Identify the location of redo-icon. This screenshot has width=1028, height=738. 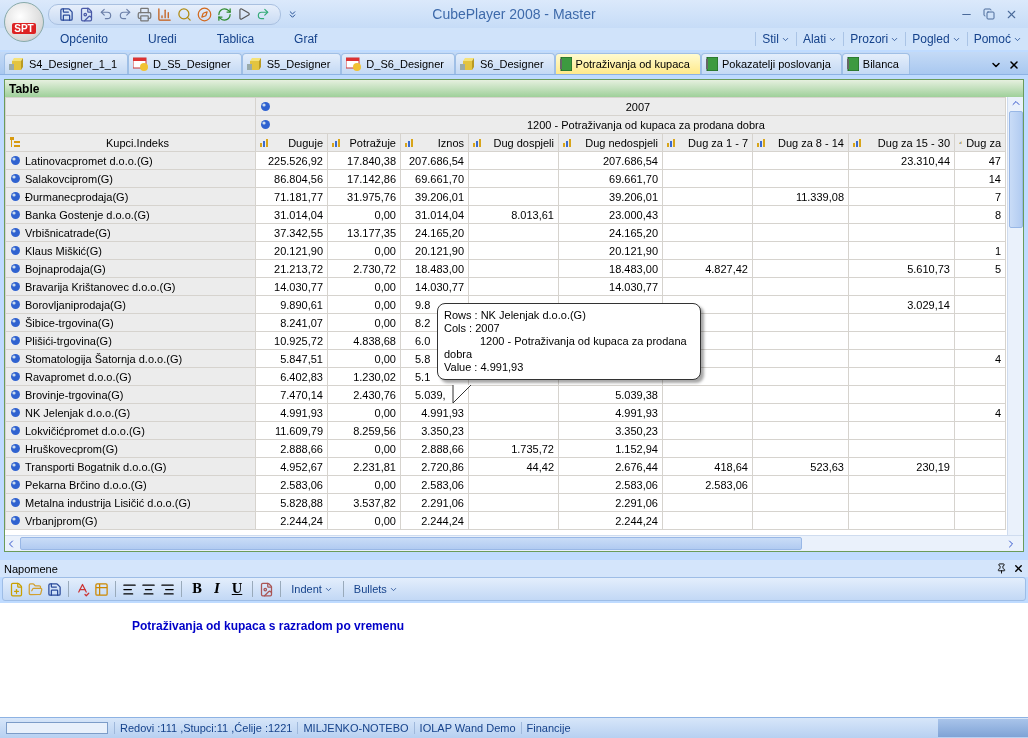
(125, 14).